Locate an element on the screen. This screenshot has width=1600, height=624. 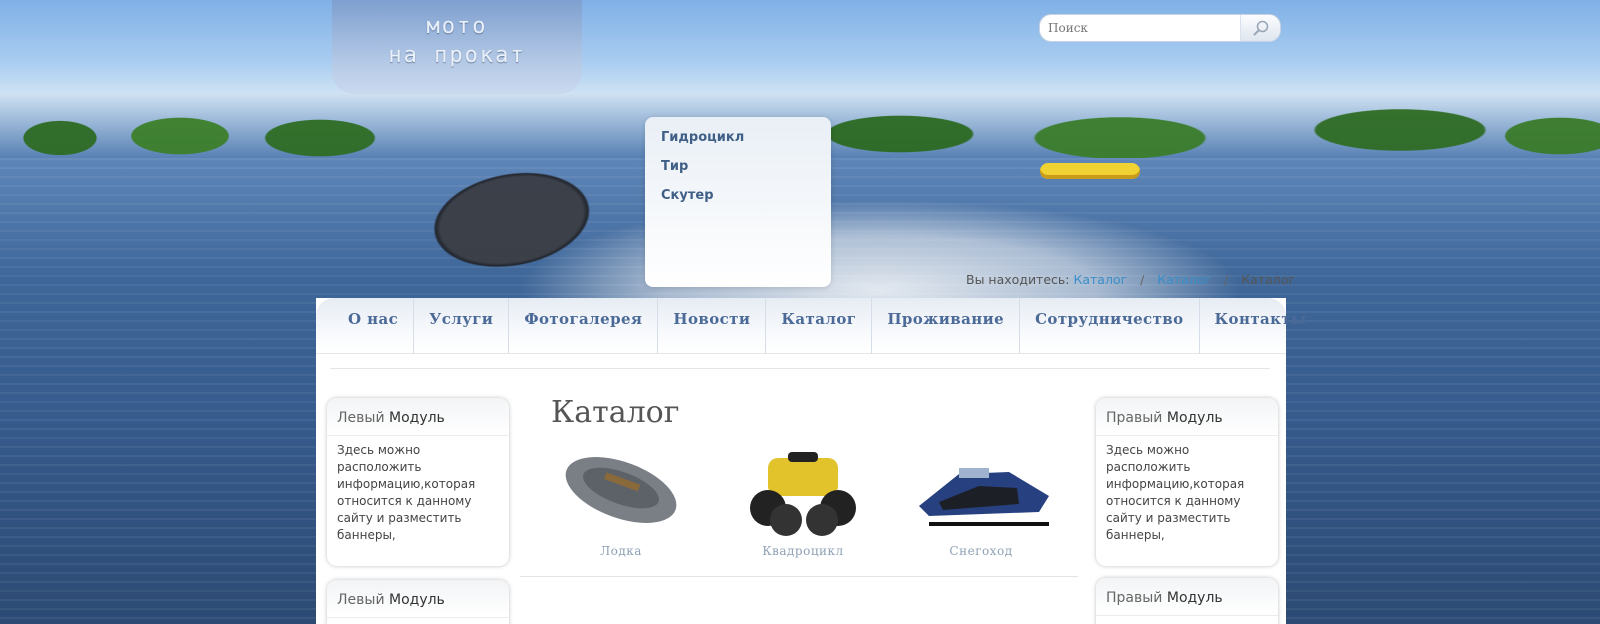
site-logo: мото на прокат is located at coordinates (457, 47).